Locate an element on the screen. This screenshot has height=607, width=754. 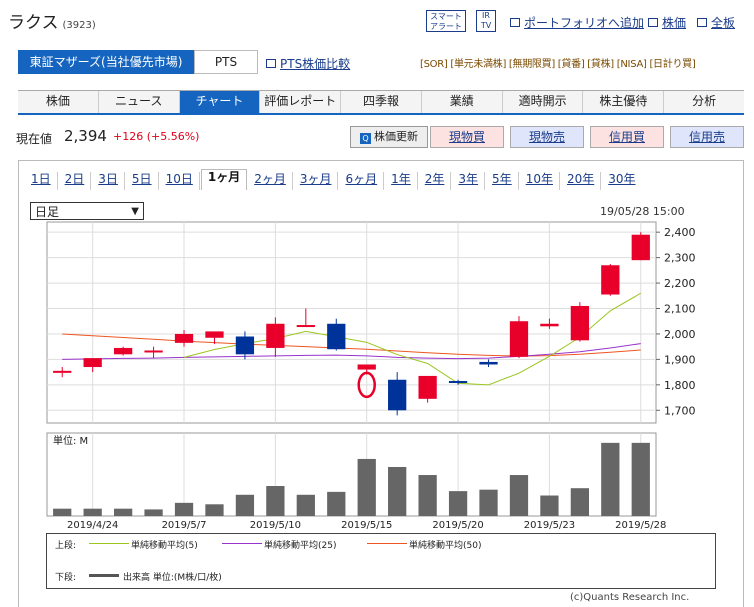
date-axis-label: 2019/4/24 is located at coordinates (92, 525).